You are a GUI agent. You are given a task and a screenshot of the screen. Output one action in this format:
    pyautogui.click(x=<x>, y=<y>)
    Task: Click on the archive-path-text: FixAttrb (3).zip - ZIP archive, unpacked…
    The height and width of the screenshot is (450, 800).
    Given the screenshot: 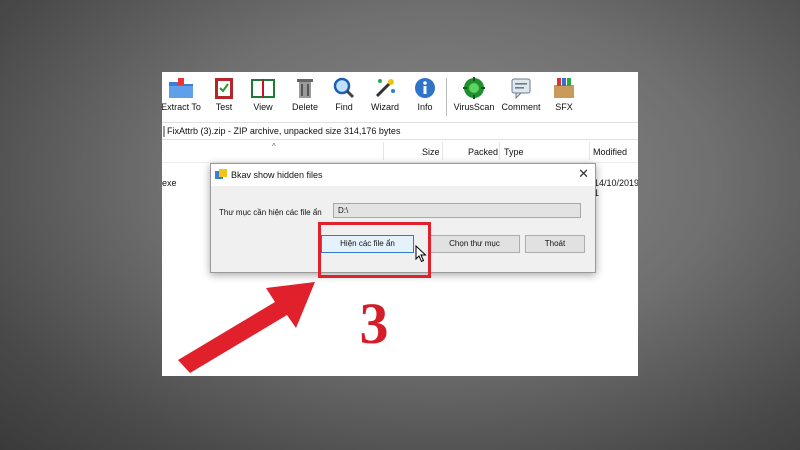 What is the action you would take?
    pyautogui.click(x=284, y=131)
    